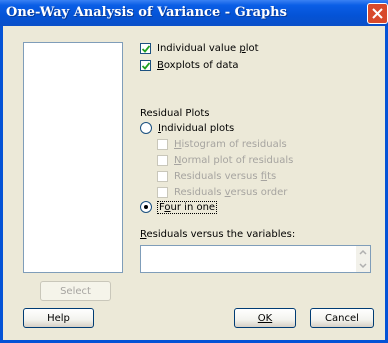 Image resolution: width=388 pixels, height=343 pixels. Describe the element at coordinates (255, 259) in the screenshot. I see `residuals-versus-variables-input` at that location.